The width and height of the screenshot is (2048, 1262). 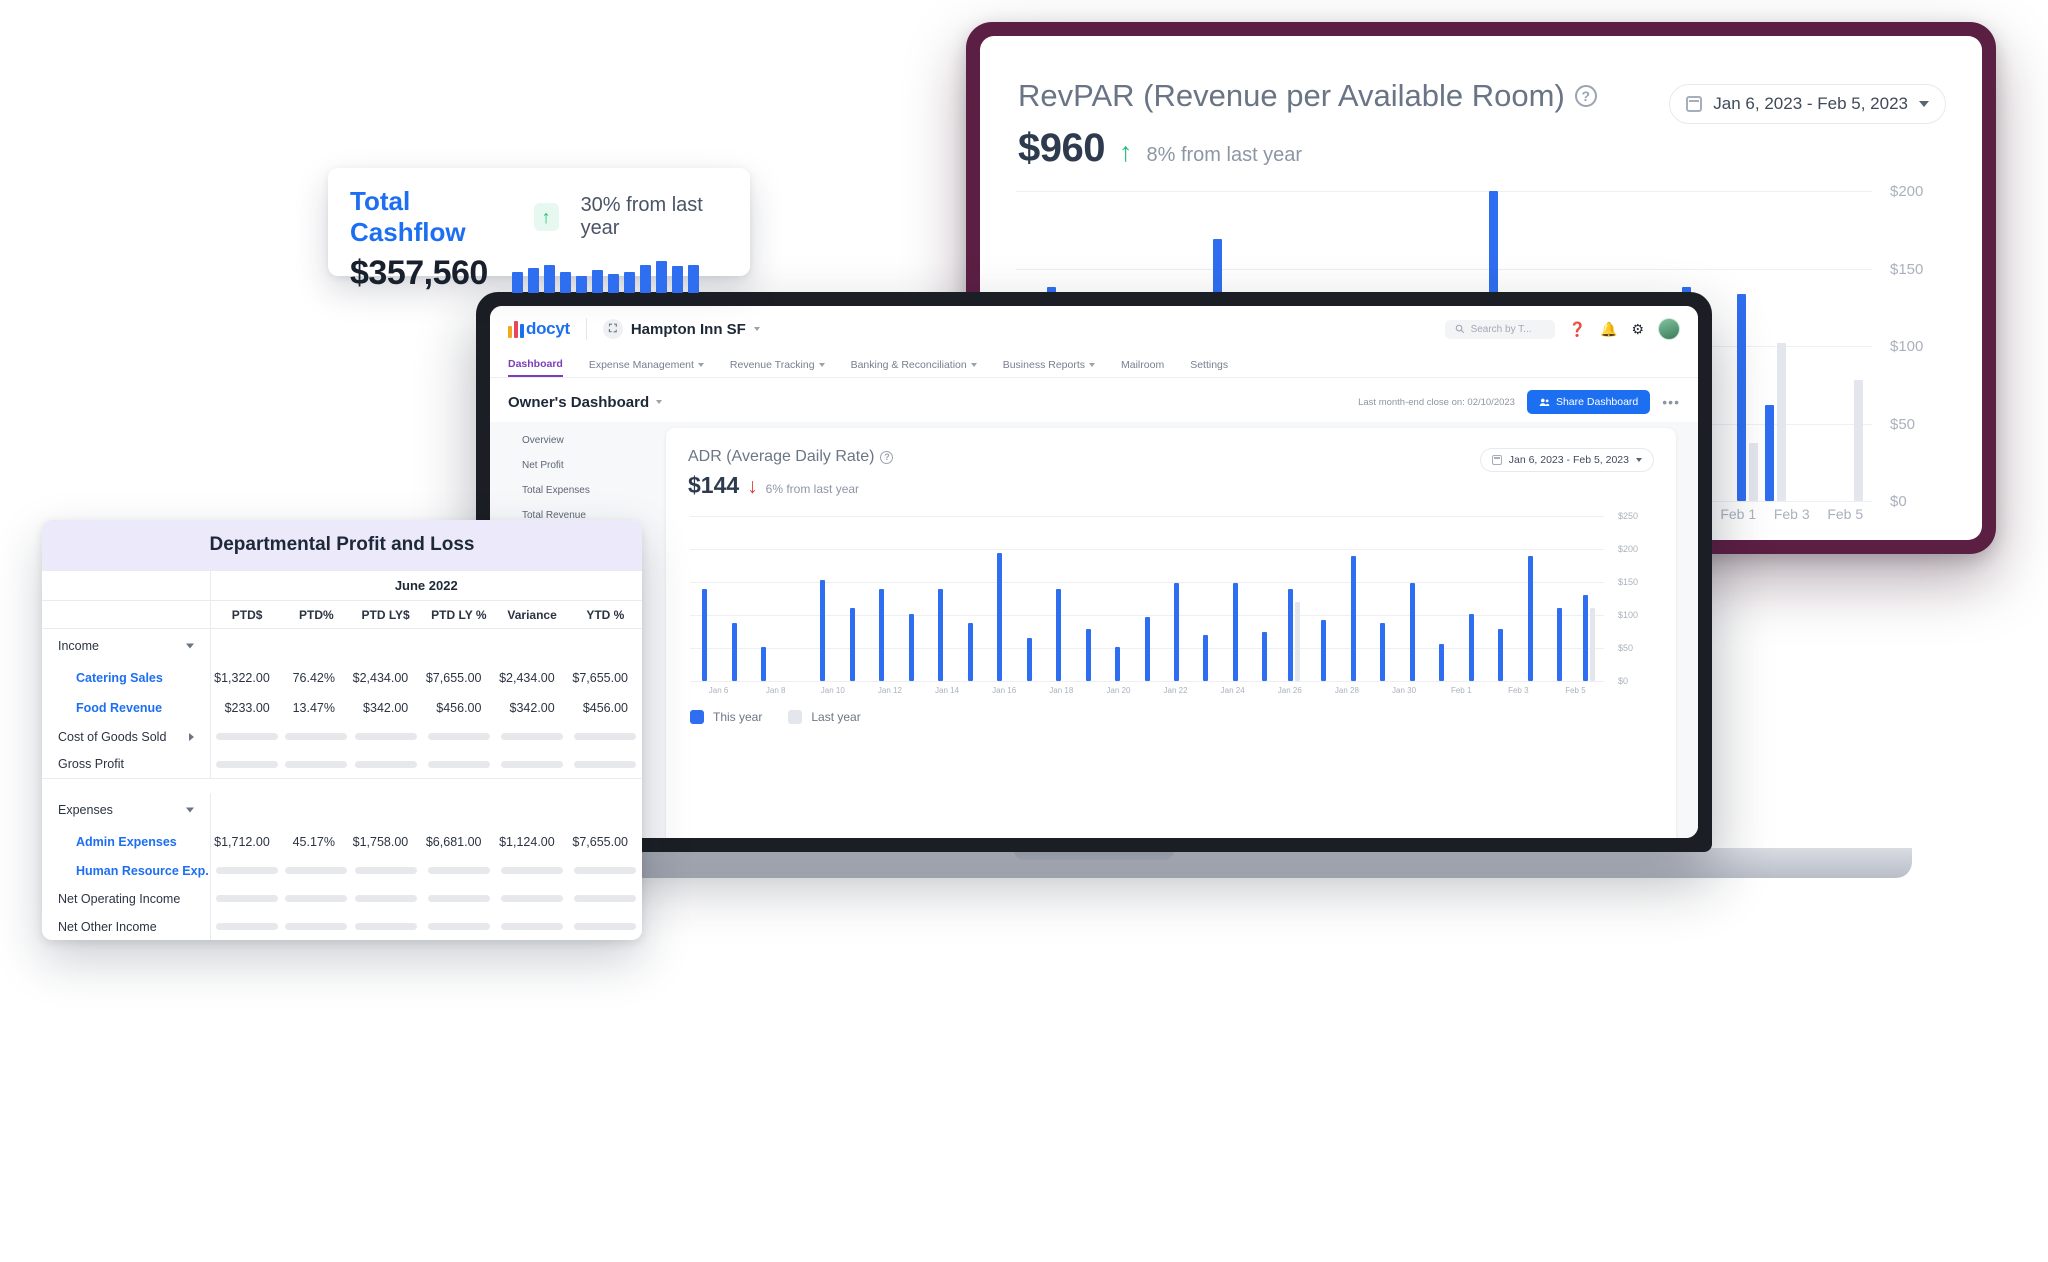 I want to click on cashflow-title: Total Cashflow, so click(x=408, y=216).